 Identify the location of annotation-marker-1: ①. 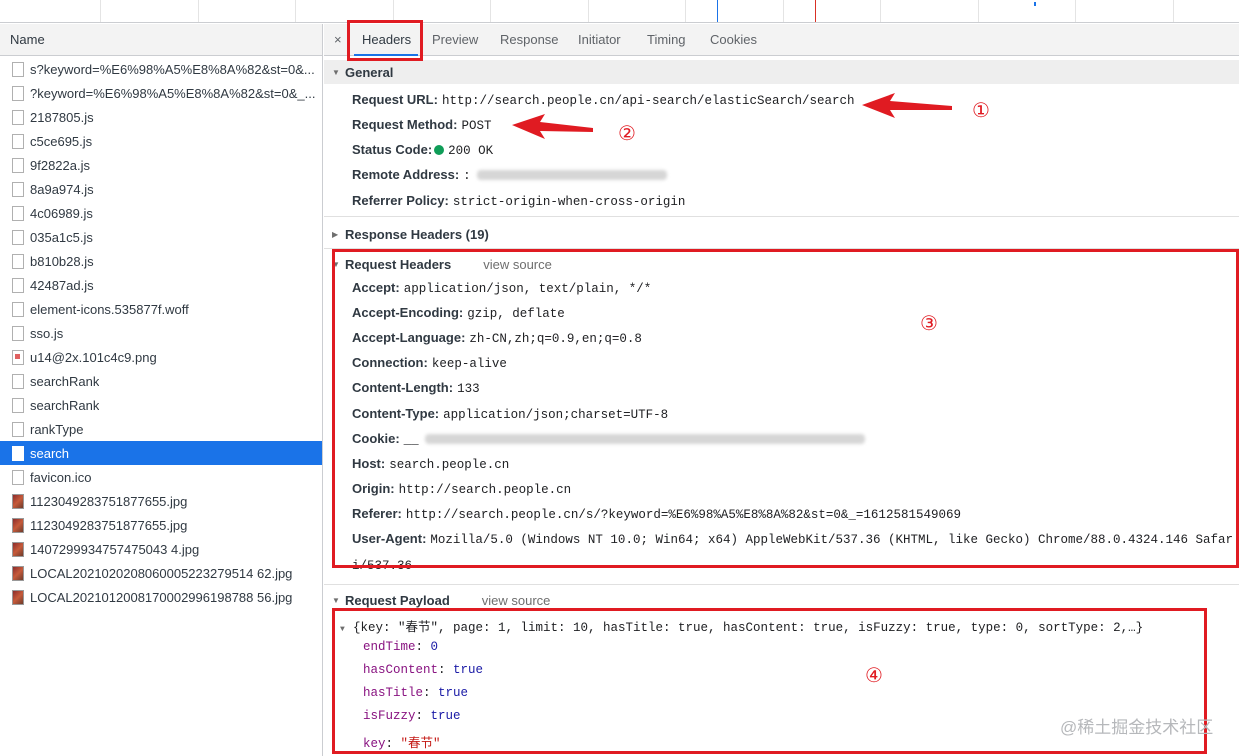
(981, 110).